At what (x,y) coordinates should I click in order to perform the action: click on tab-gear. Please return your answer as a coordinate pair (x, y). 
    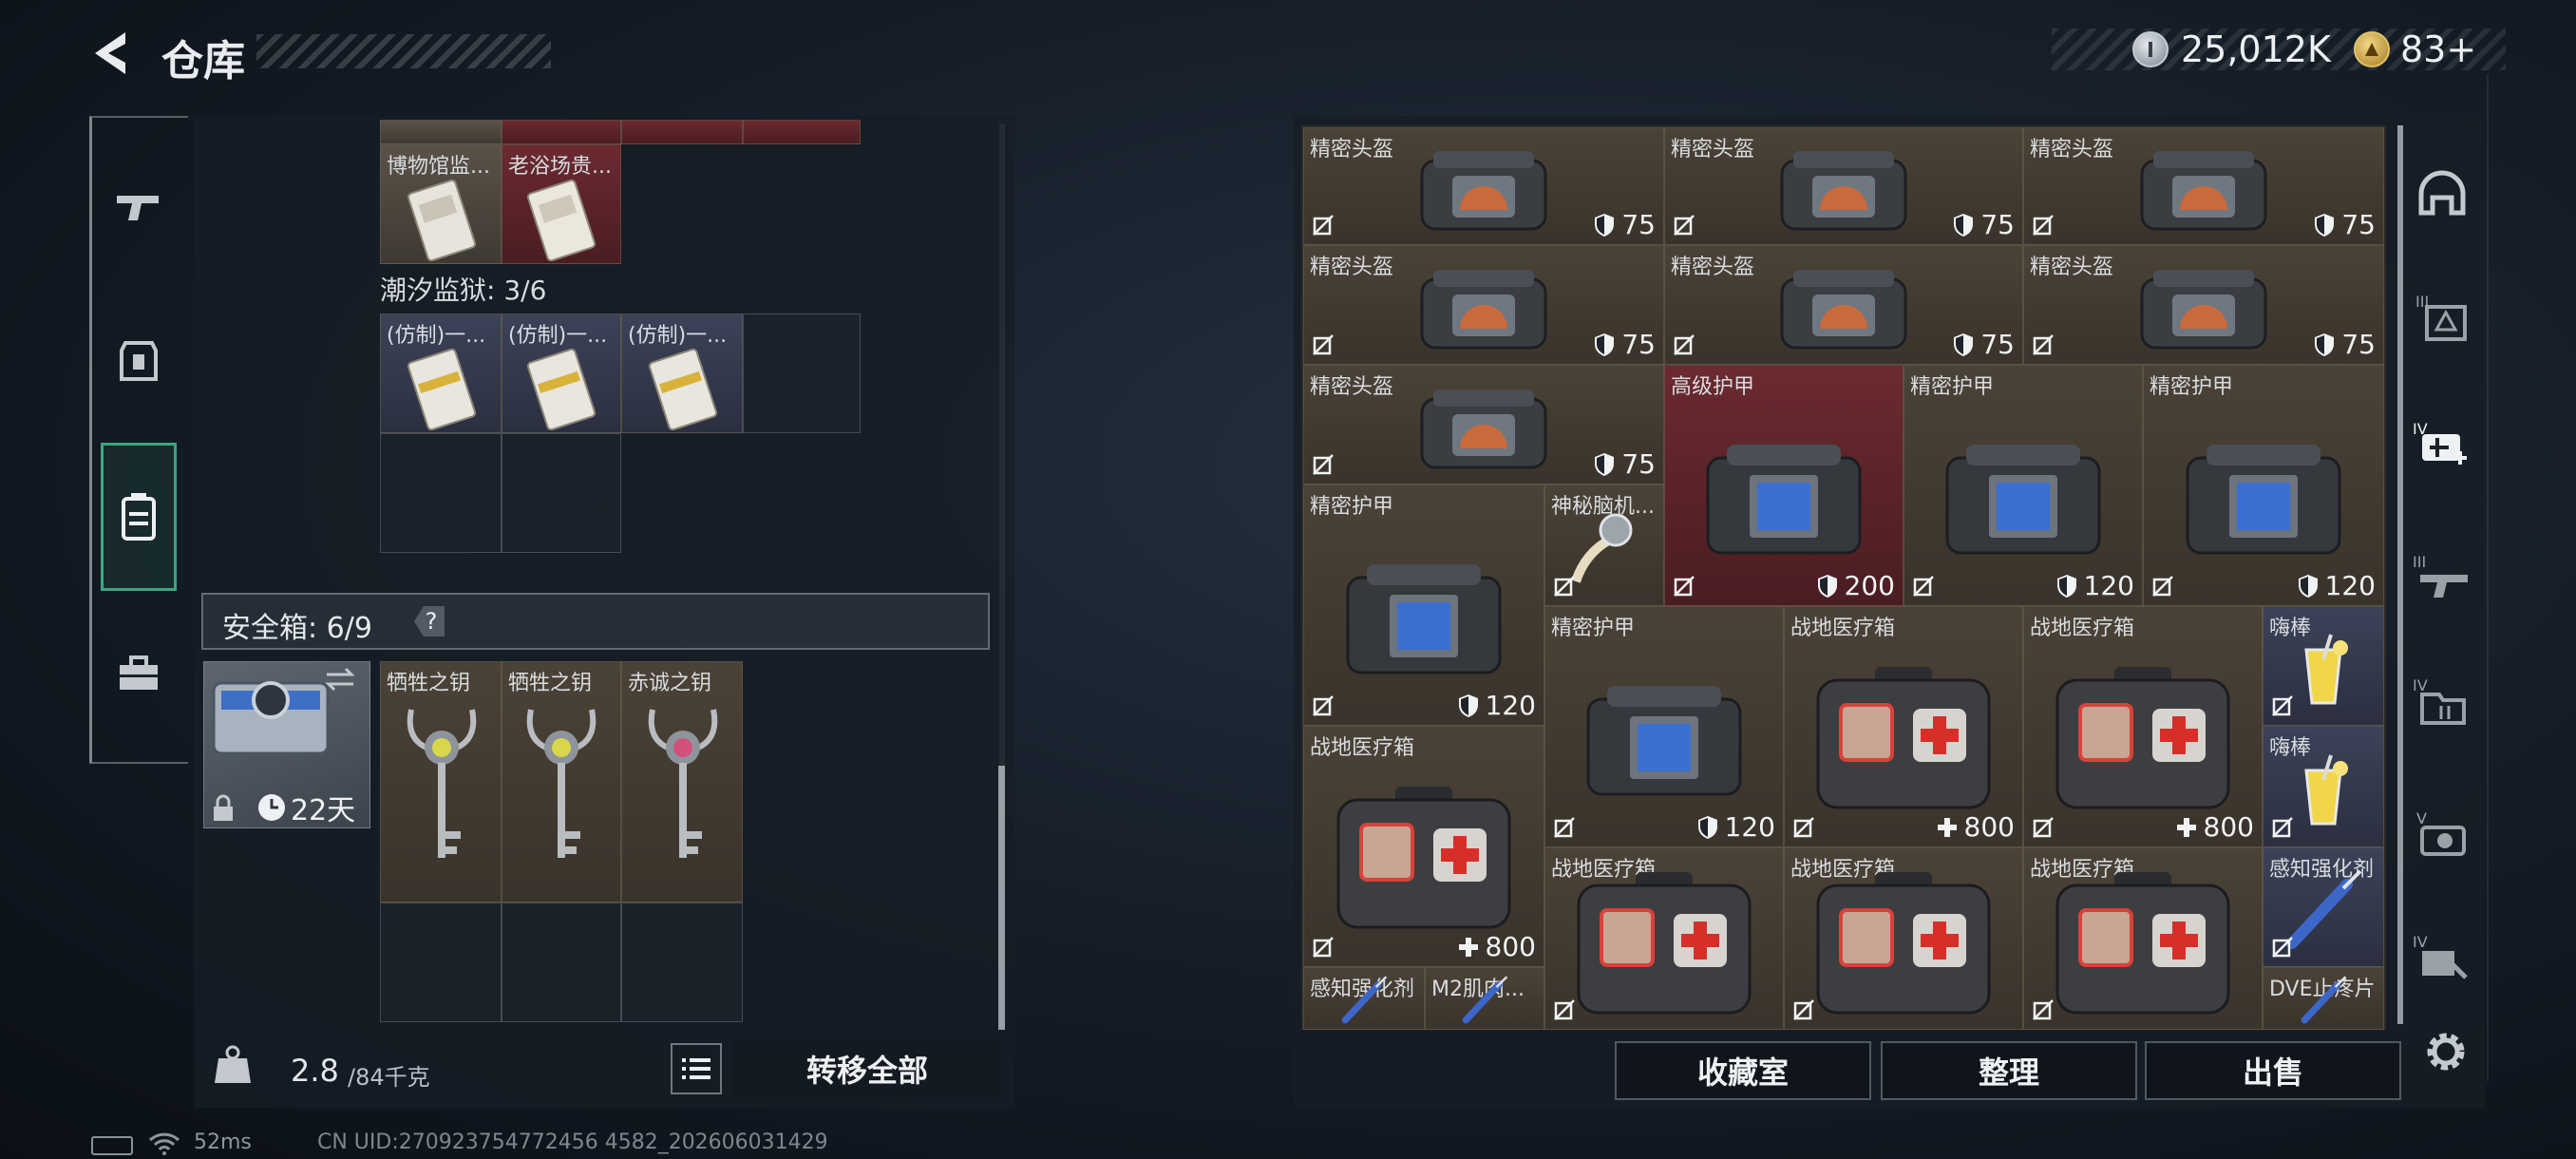
    Looking at the image, I should click on (139, 361).